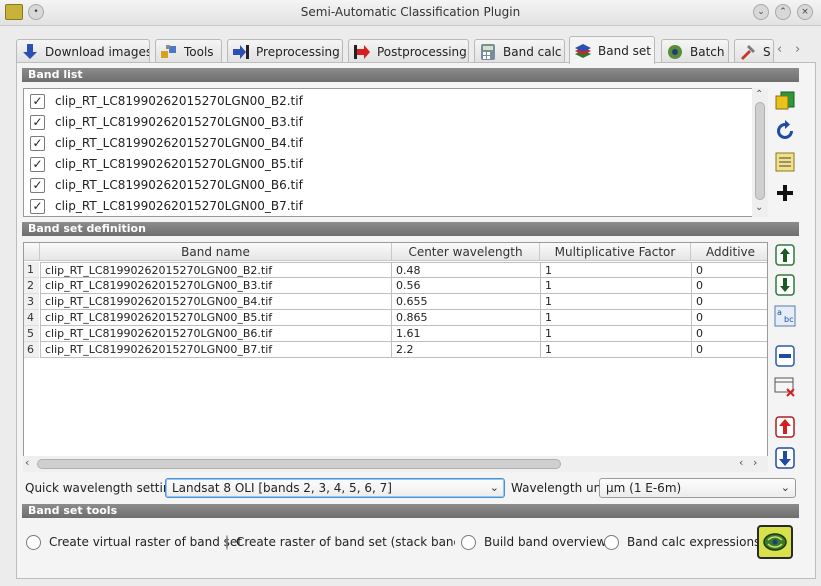 This screenshot has height=586, width=821. What do you see at coordinates (31, 334) in the screenshot?
I see `row-header: 5` at bounding box center [31, 334].